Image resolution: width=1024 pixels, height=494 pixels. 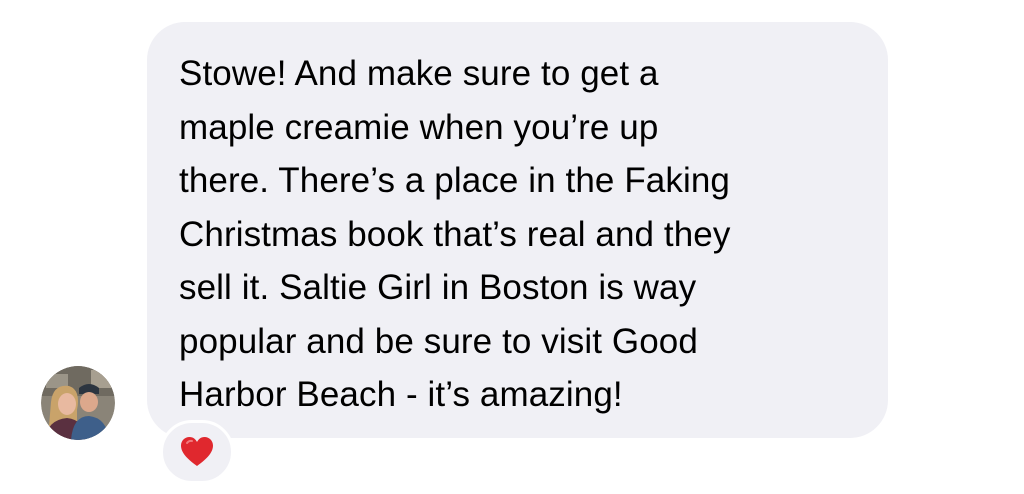 I want to click on heart-icon, so click(x=197, y=451).